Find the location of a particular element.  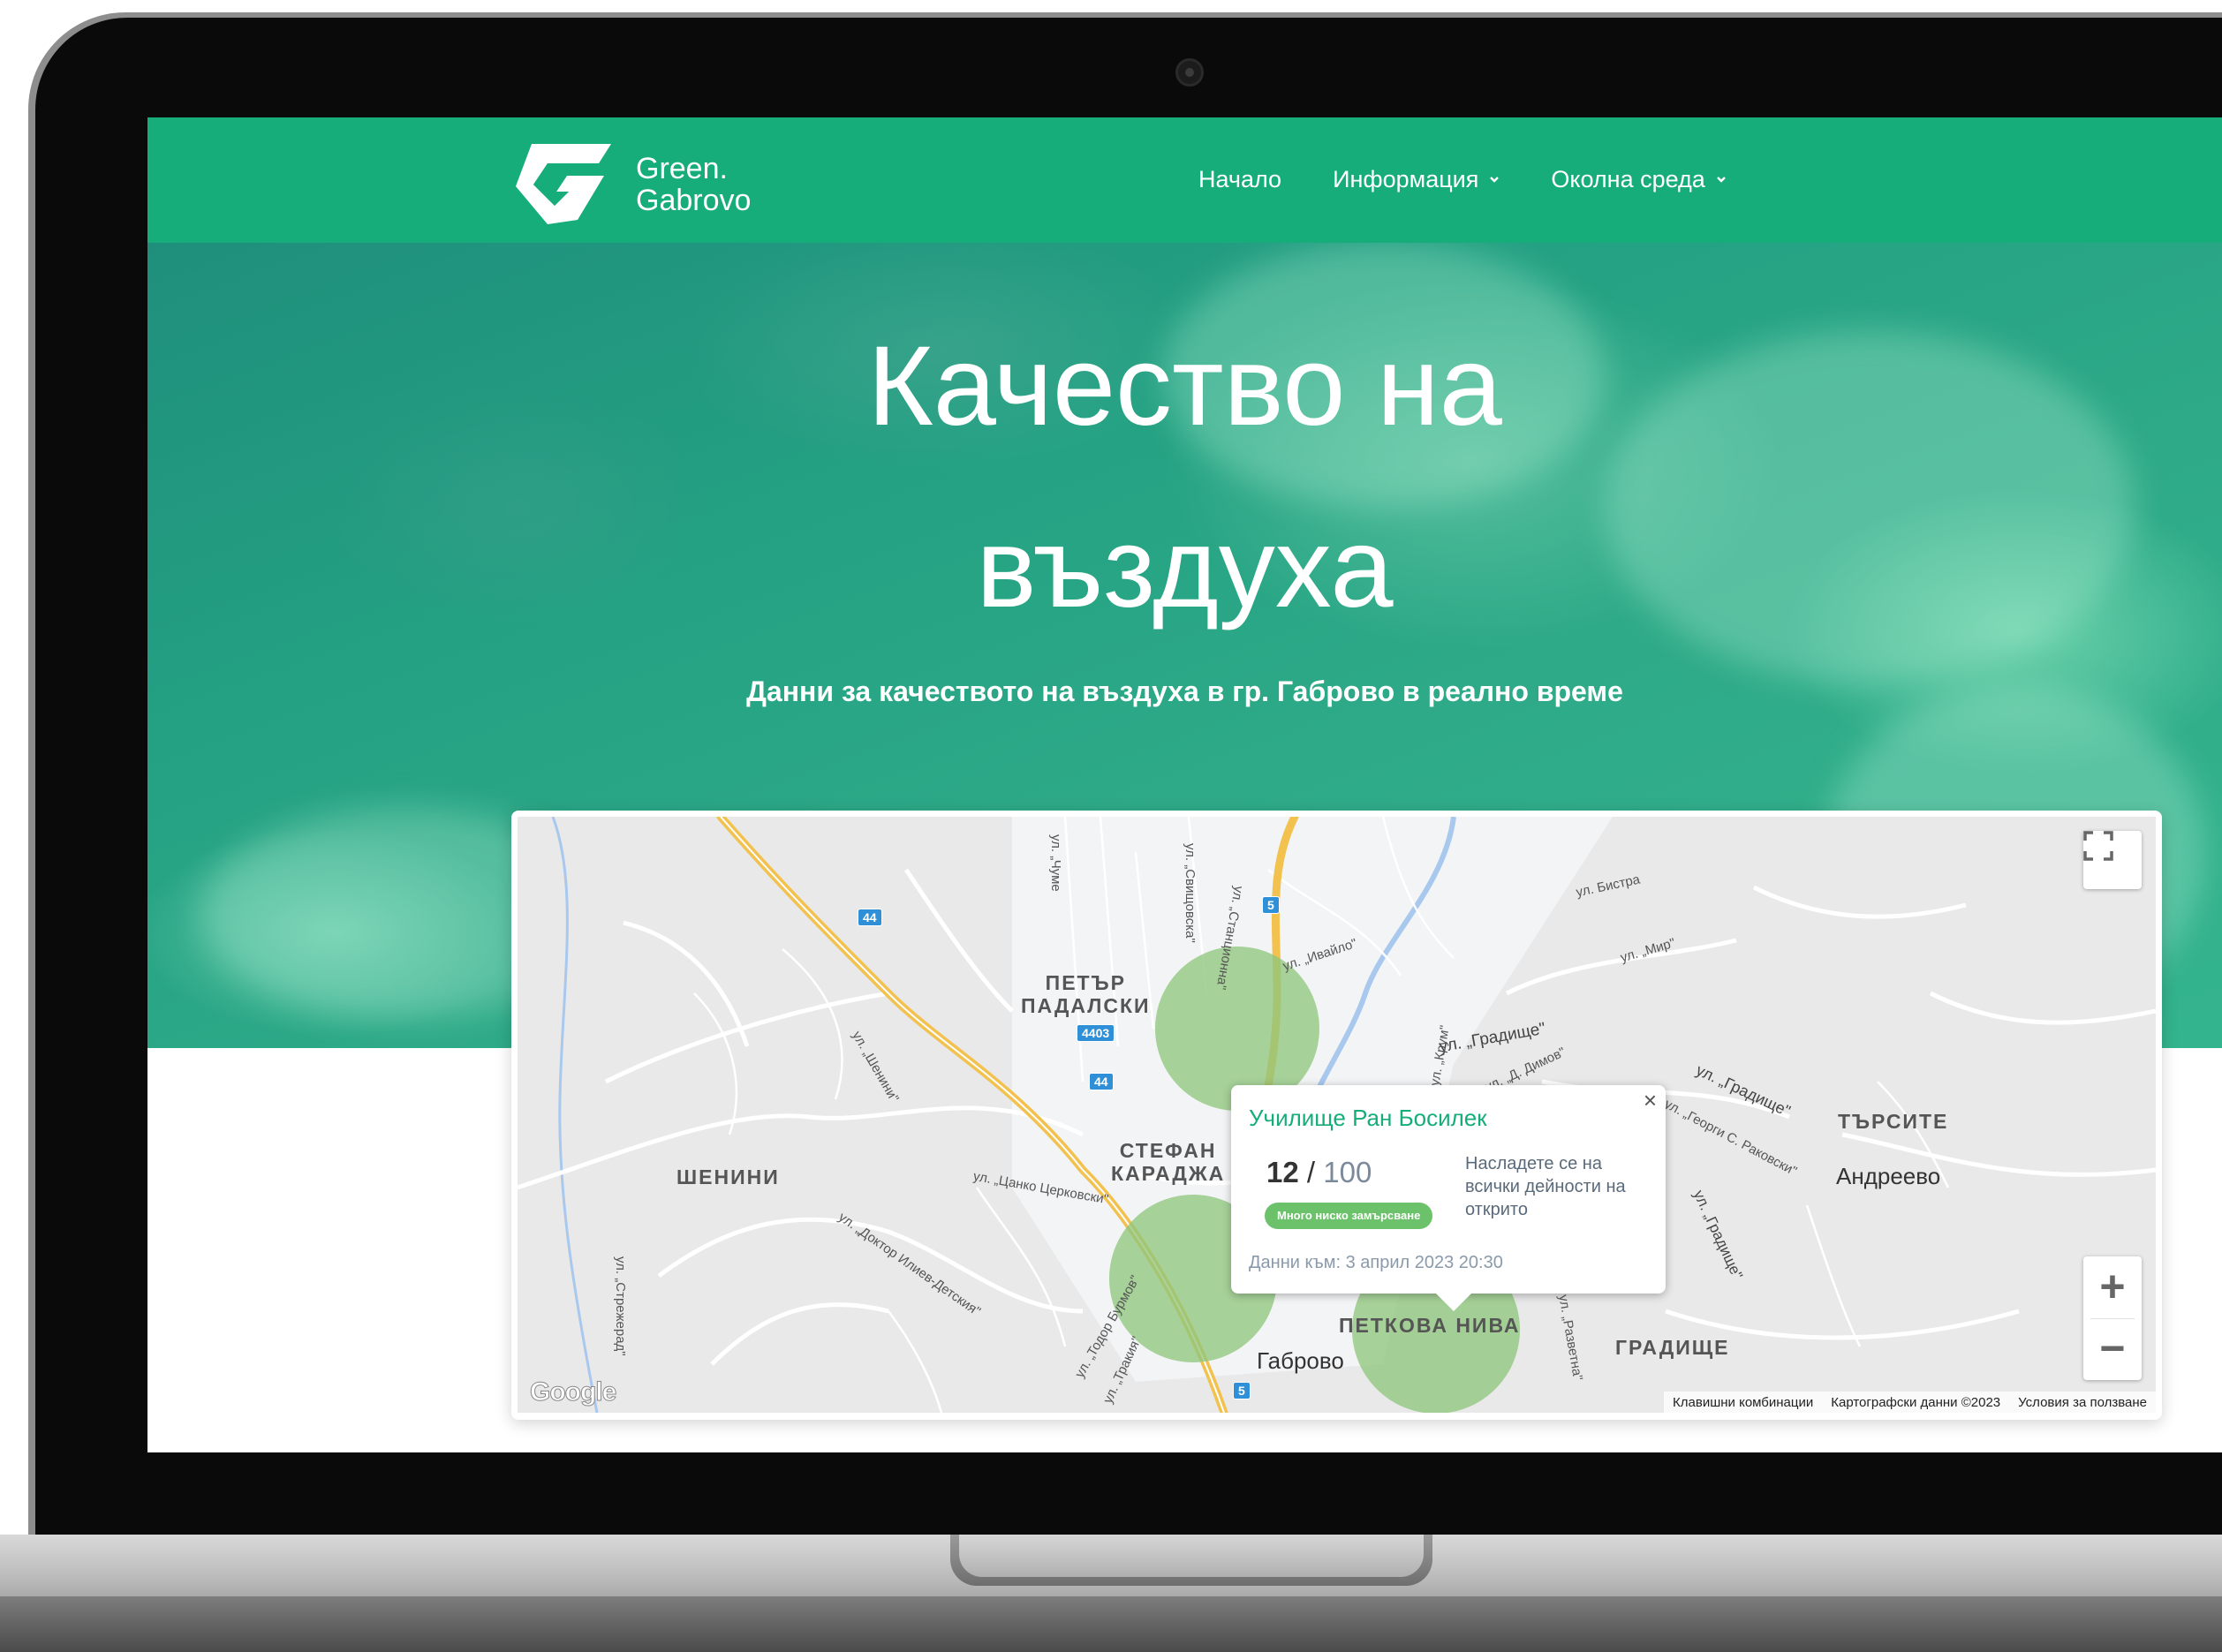

page-title-line-2: въздуха is located at coordinates (1185, 568).